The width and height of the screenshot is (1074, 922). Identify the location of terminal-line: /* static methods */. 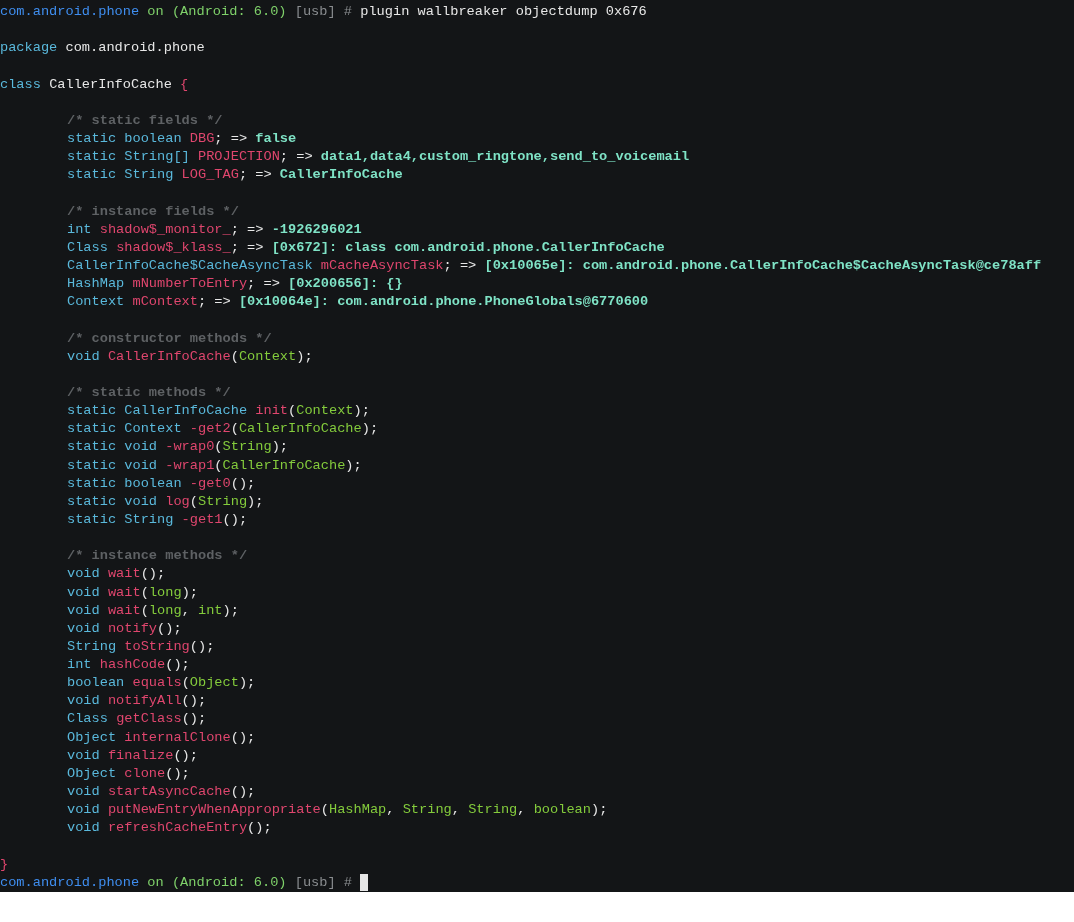
(149, 392).